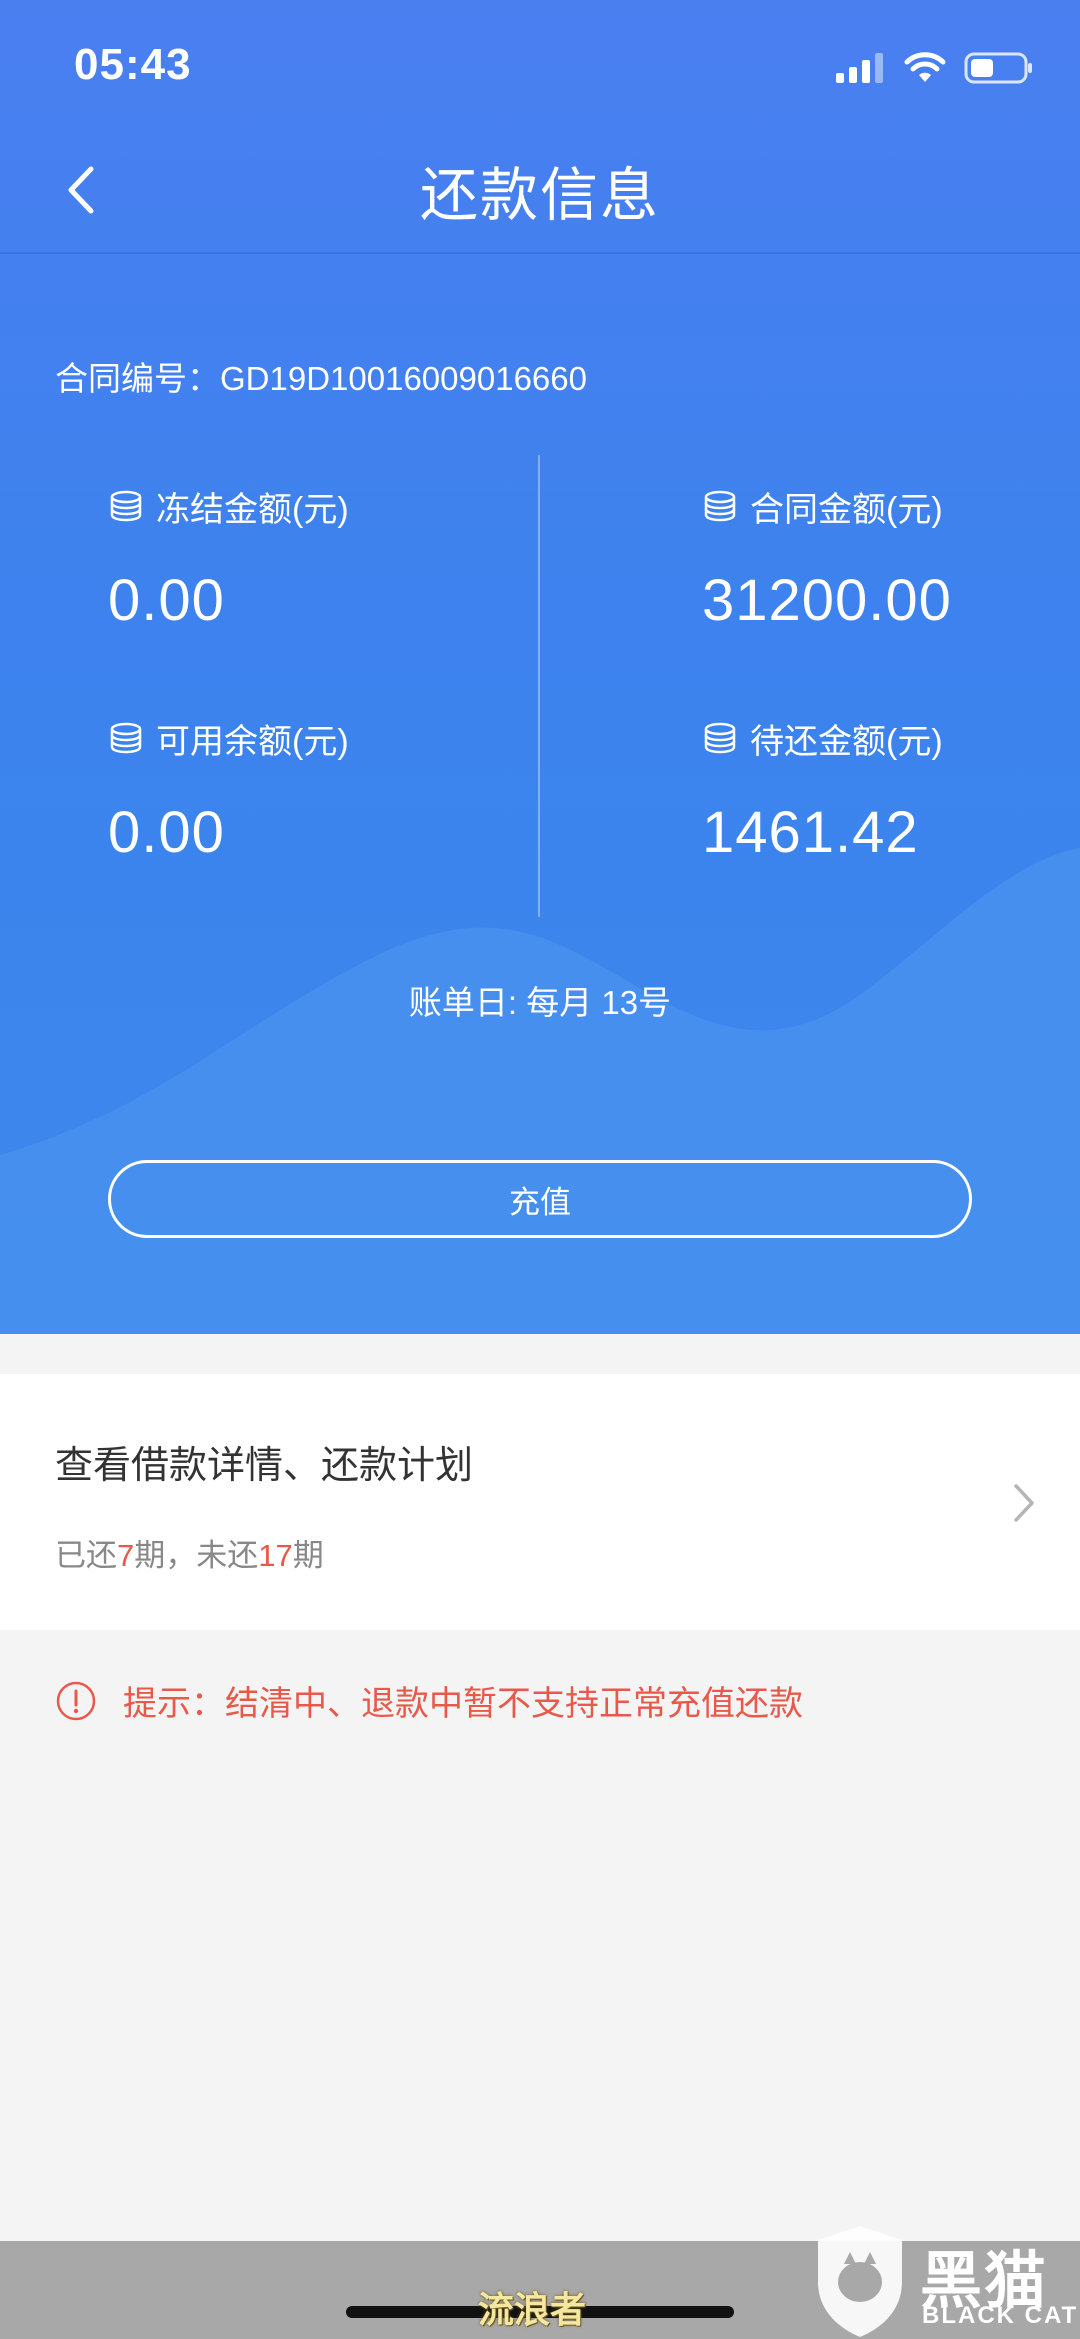 The width and height of the screenshot is (1080, 2339). I want to click on signal-icon, so click(859, 68).